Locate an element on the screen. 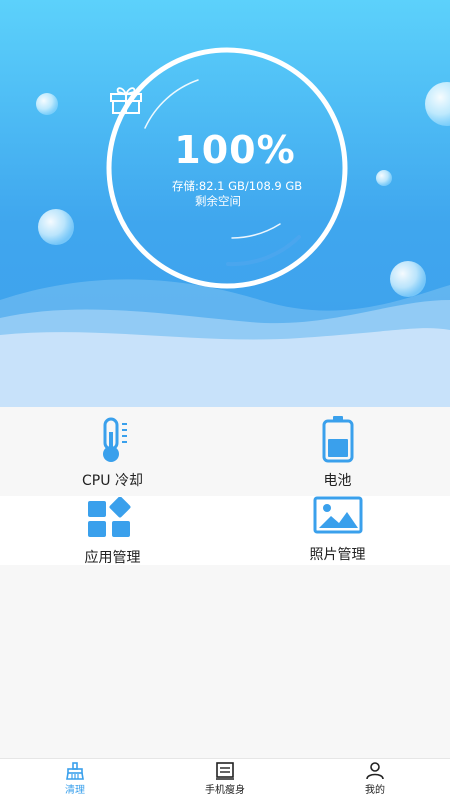  remaining-space-label: 剩余空间 is located at coordinates (218, 201).